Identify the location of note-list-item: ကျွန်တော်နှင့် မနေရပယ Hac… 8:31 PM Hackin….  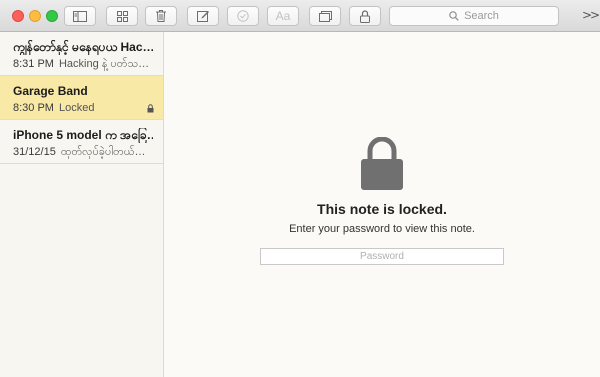
(81, 54).